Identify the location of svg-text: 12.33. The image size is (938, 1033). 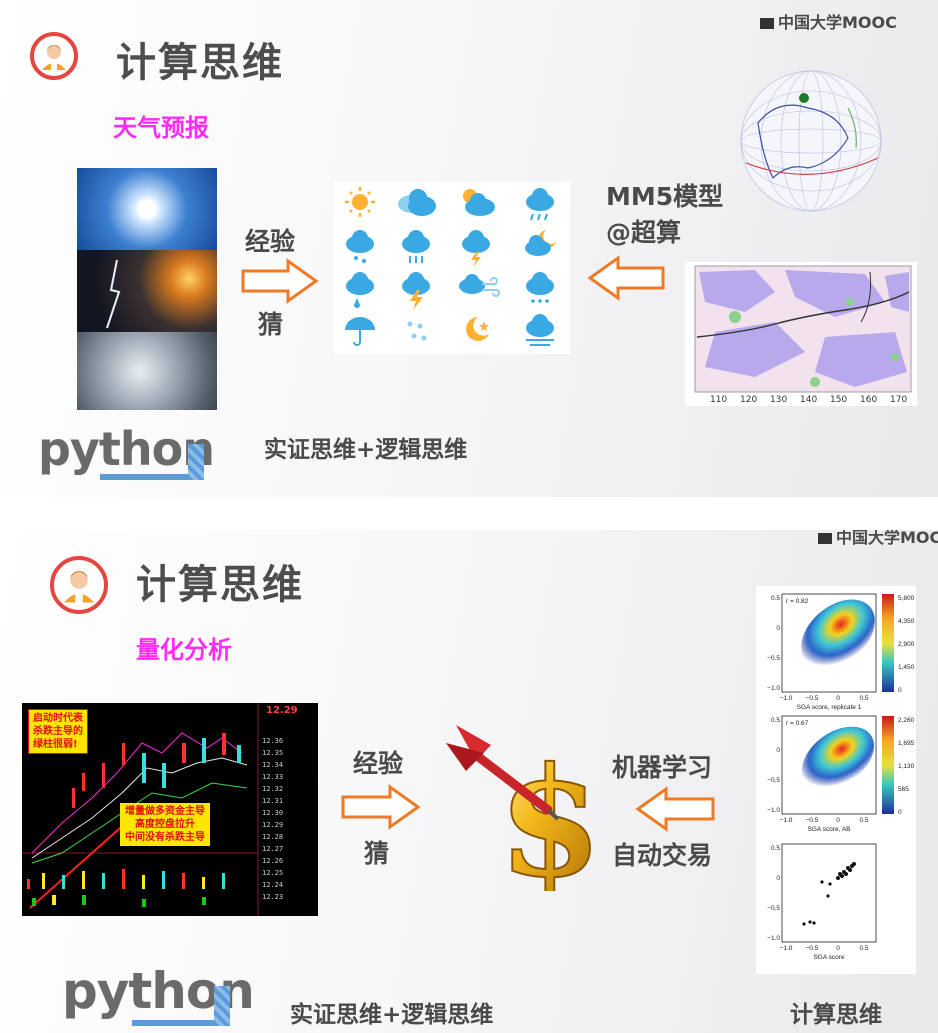
(272, 777).